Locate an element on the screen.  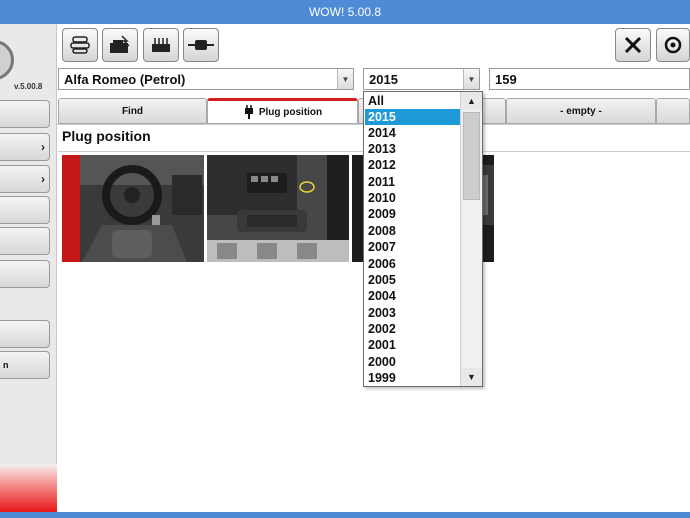
year-option: 2013 is located at coordinates (413, 149).